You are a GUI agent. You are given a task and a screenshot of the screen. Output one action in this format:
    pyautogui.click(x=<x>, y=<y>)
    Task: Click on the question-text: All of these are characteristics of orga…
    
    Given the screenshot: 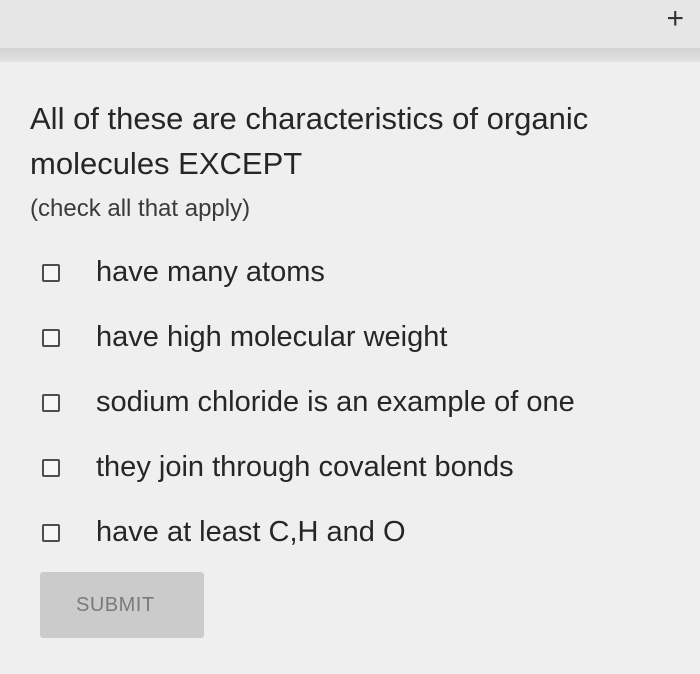 What is the action you would take?
    pyautogui.click(x=309, y=141)
    